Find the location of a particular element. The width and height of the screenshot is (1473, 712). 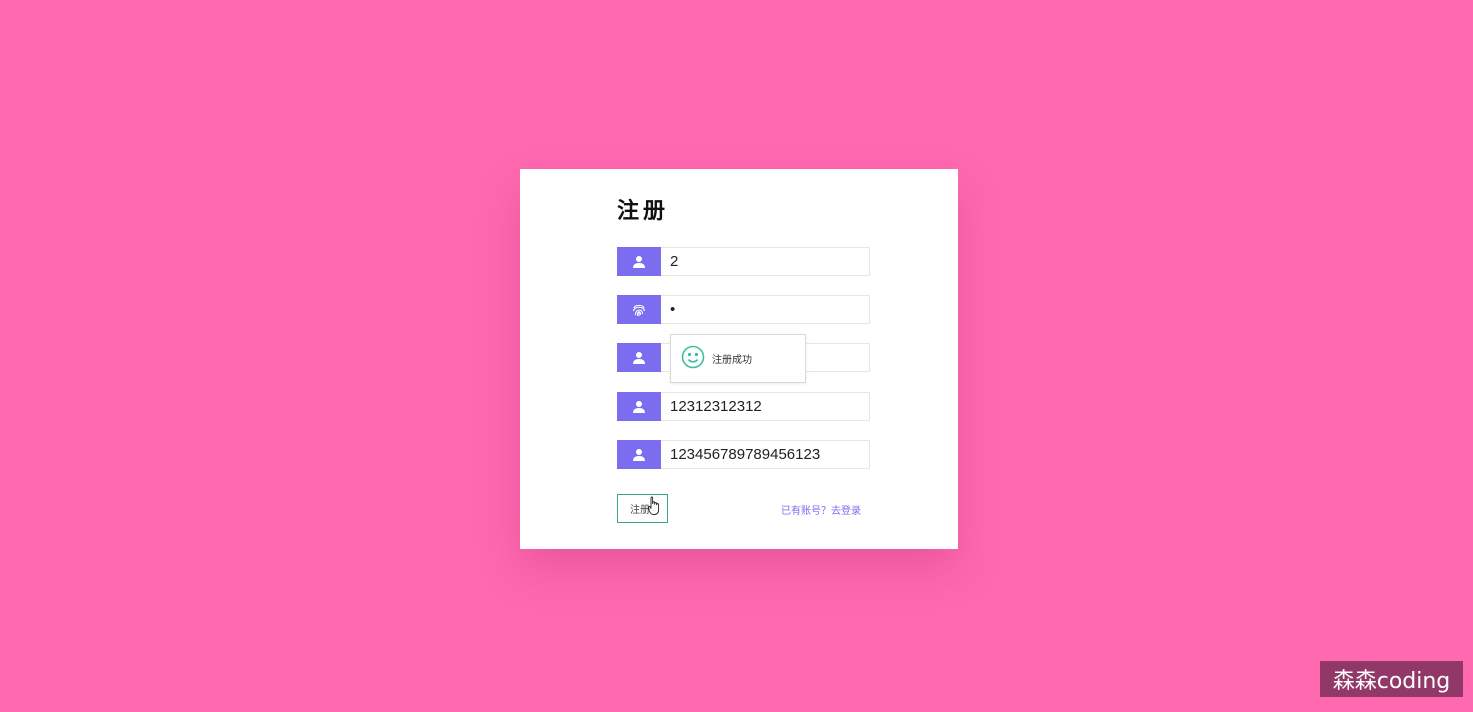

success-toast: 注册成功 is located at coordinates (738, 358).